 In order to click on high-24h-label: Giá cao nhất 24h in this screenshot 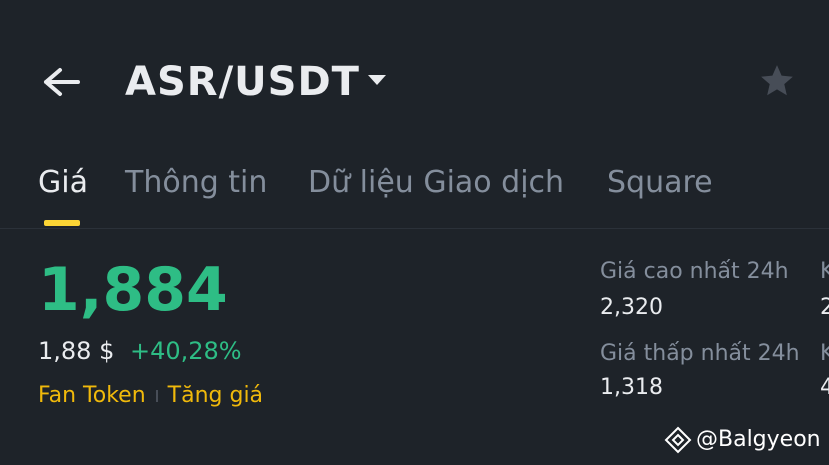, I will do `click(694, 271)`.